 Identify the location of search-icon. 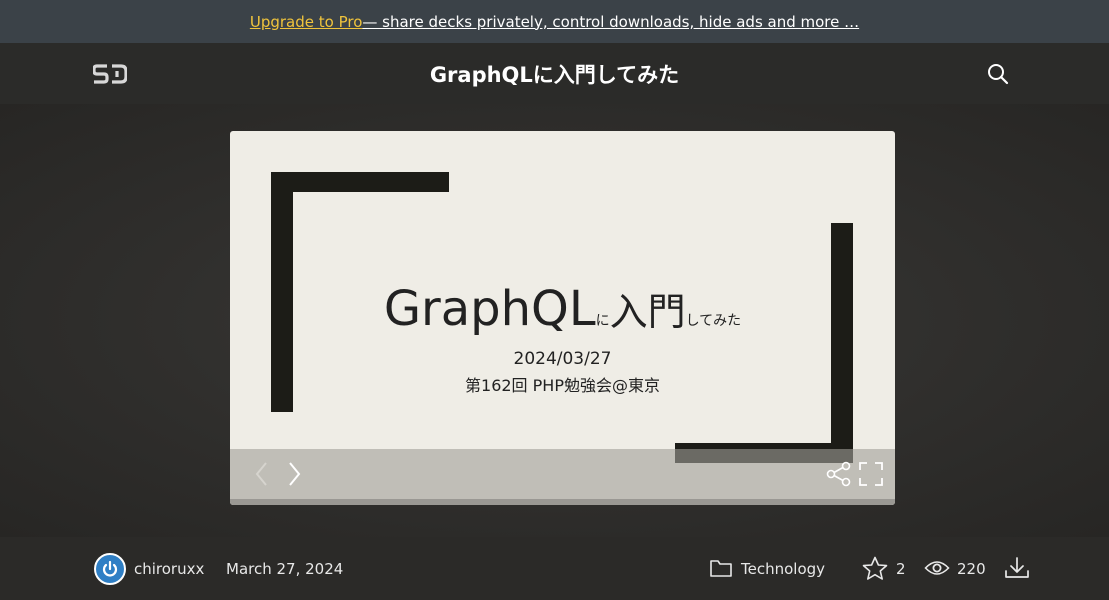
(998, 74).